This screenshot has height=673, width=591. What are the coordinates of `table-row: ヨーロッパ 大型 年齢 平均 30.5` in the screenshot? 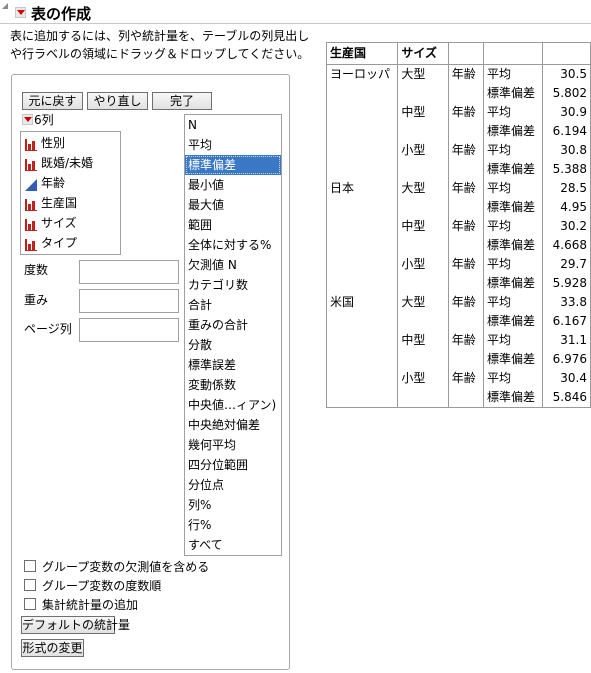 It's located at (458, 74).